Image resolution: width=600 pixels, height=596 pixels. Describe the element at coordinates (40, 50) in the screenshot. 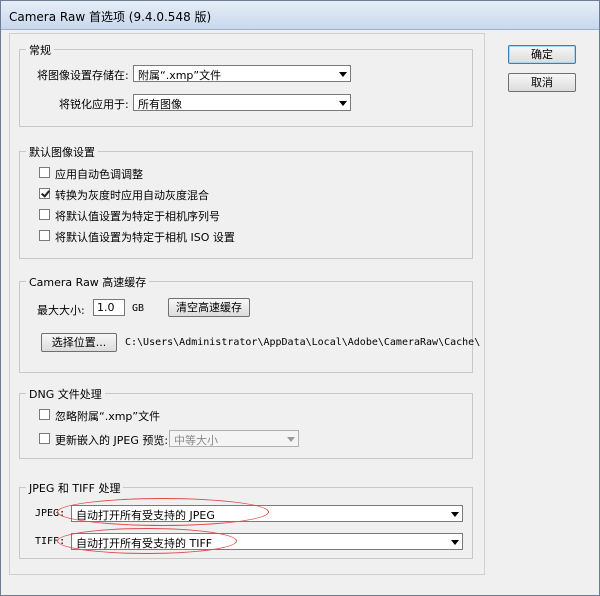

I see `general-legend: 常规` at that location.